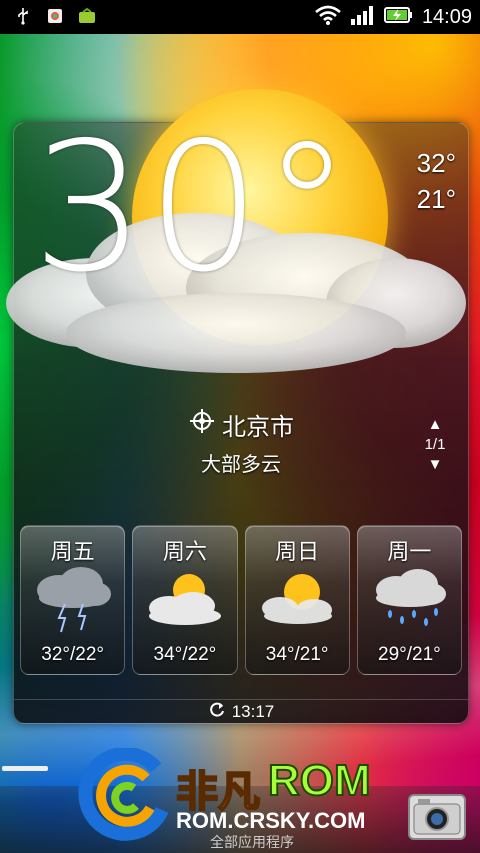 This screenshot has height=853, width=480. I want to click on thunderstorm-icon, so click(74, 600).